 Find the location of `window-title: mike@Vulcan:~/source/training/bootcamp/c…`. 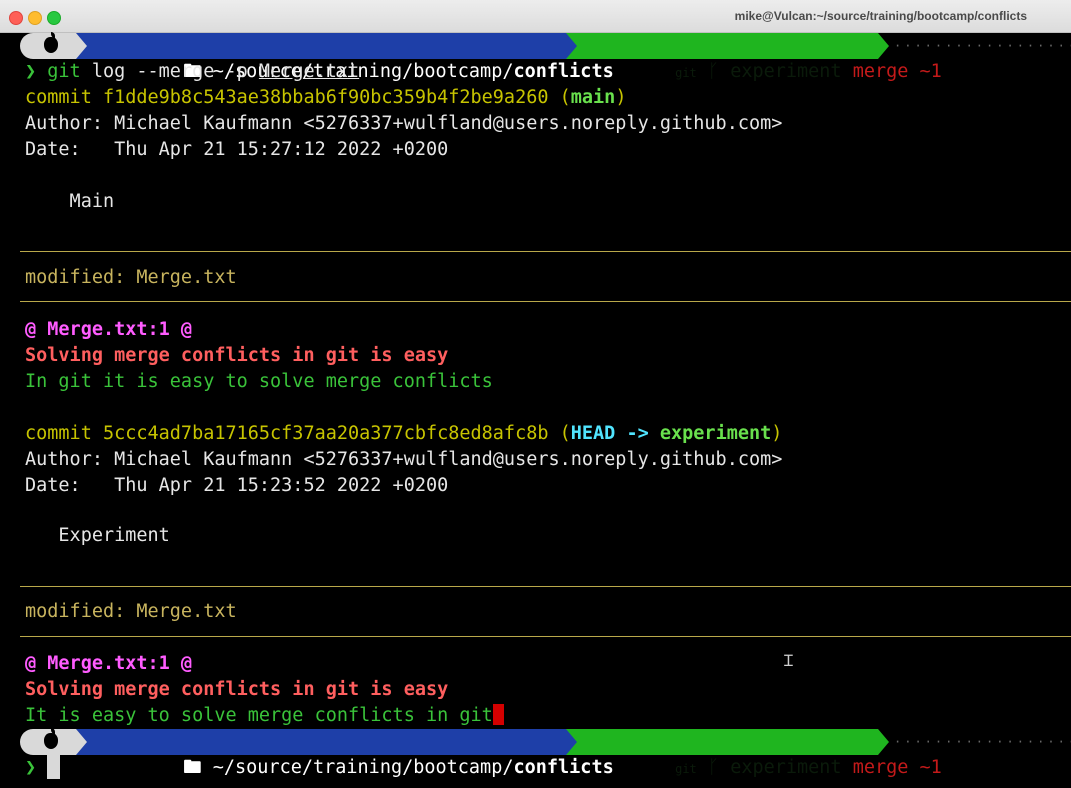

window-title: mike@Vulcan:~/source/training/bootcamp/c… is located at coordinates (880, 16).